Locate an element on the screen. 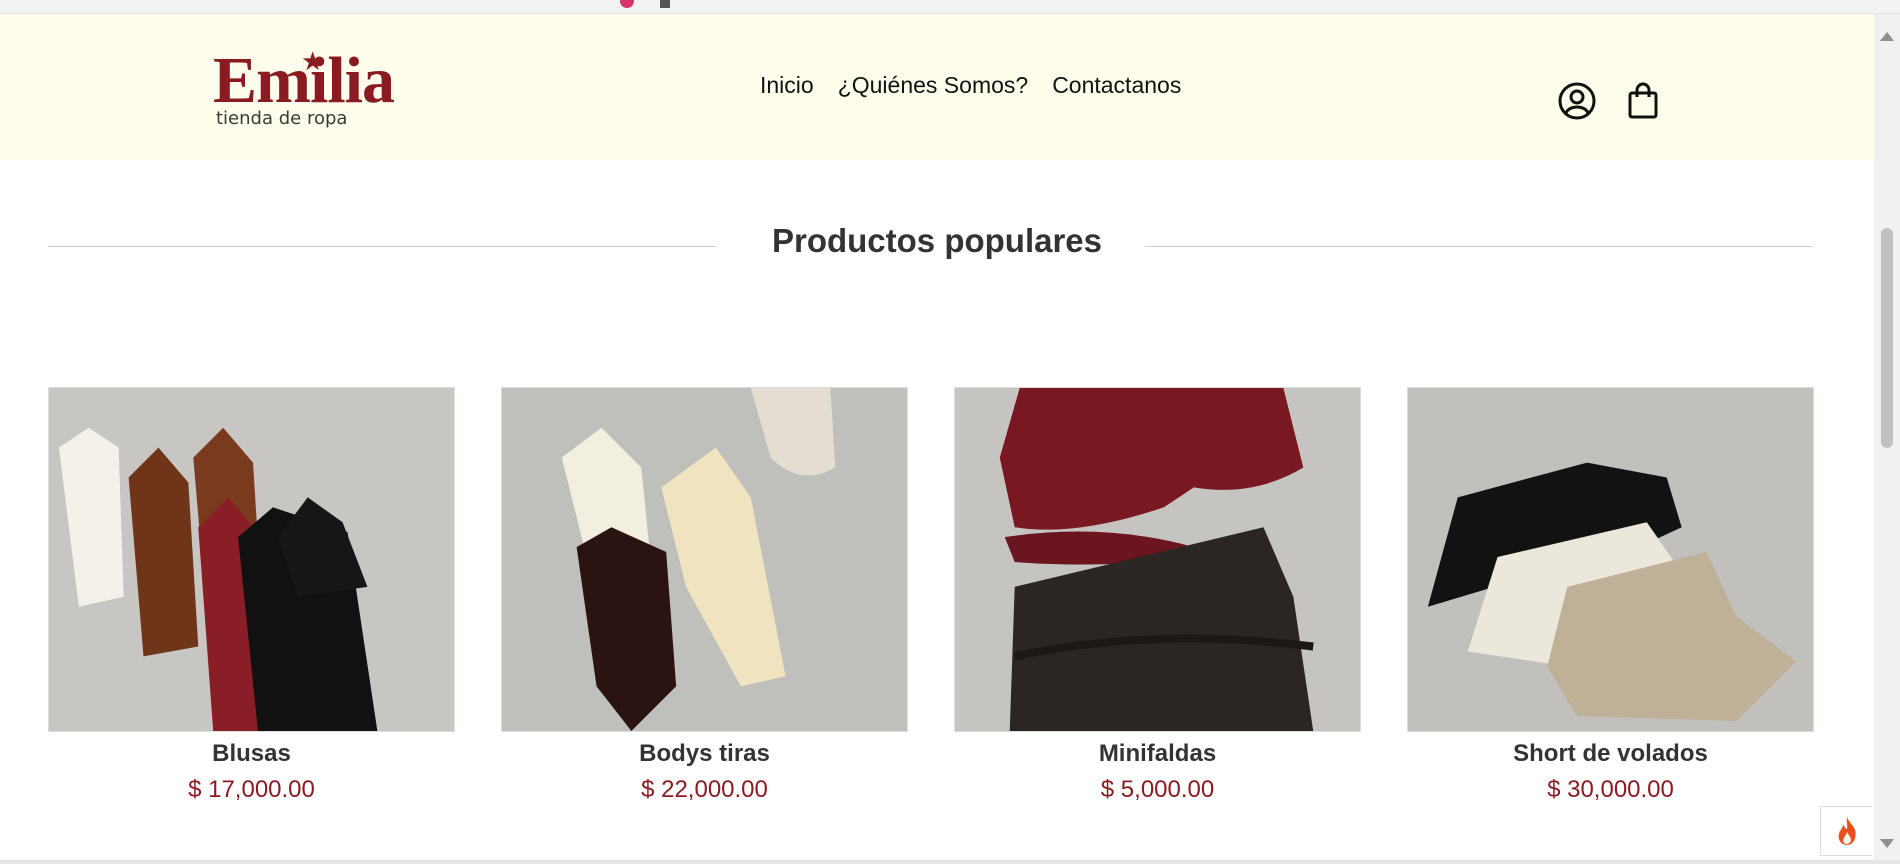  flame-widget-button is located at coordinates (1846, 831).